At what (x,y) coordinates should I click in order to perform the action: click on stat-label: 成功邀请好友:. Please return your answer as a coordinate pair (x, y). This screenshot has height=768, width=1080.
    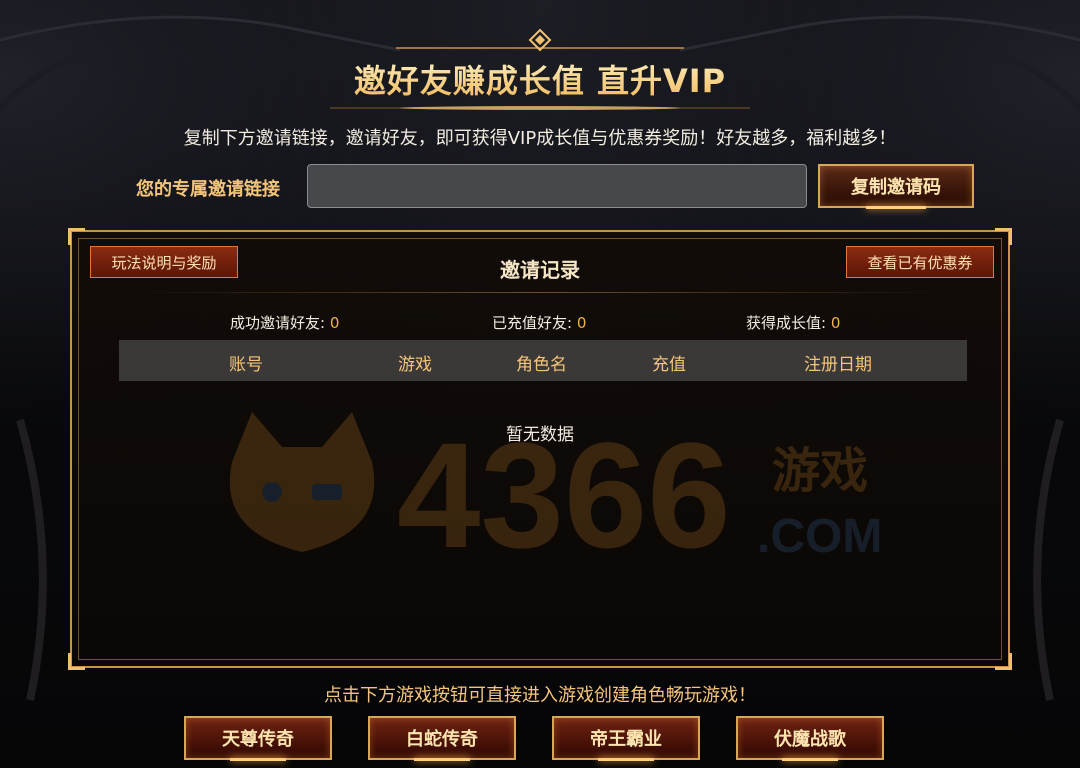
    Looking at the image, I should click on (278, 323).